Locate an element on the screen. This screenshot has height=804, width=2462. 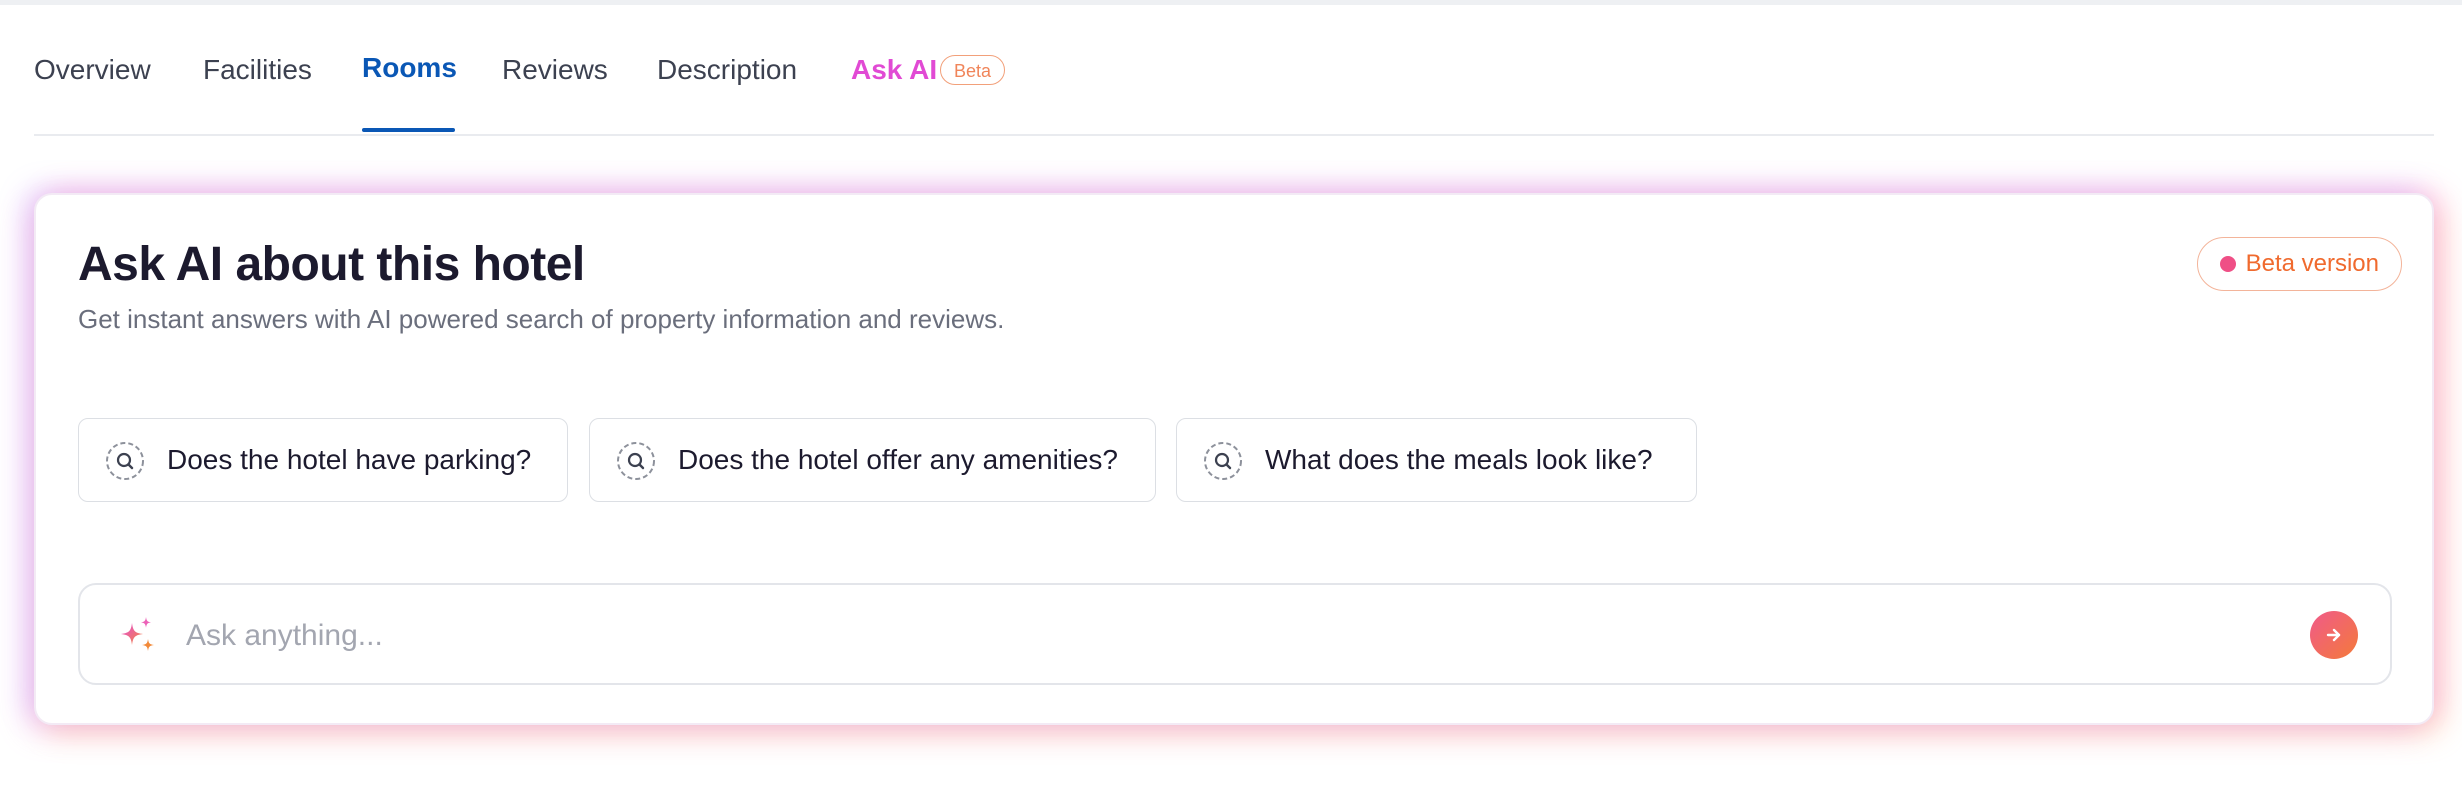
active-tab-indicator is located at coordinates (408, 130).